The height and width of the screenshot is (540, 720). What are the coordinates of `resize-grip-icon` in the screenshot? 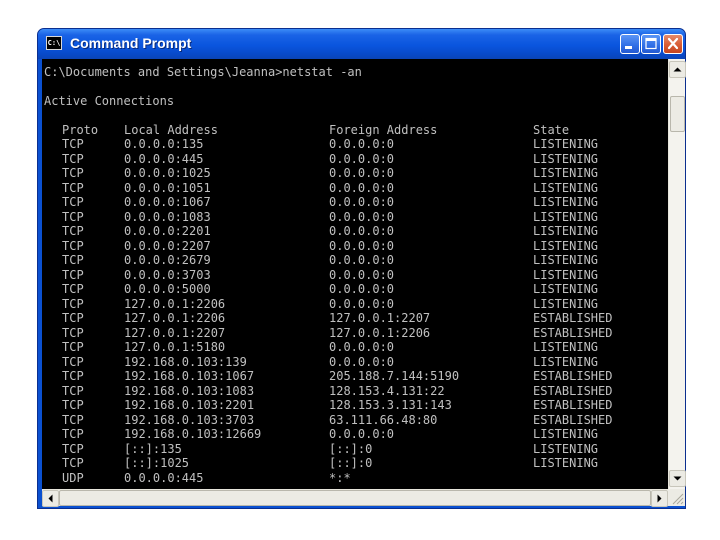 It's located at (678, 499).